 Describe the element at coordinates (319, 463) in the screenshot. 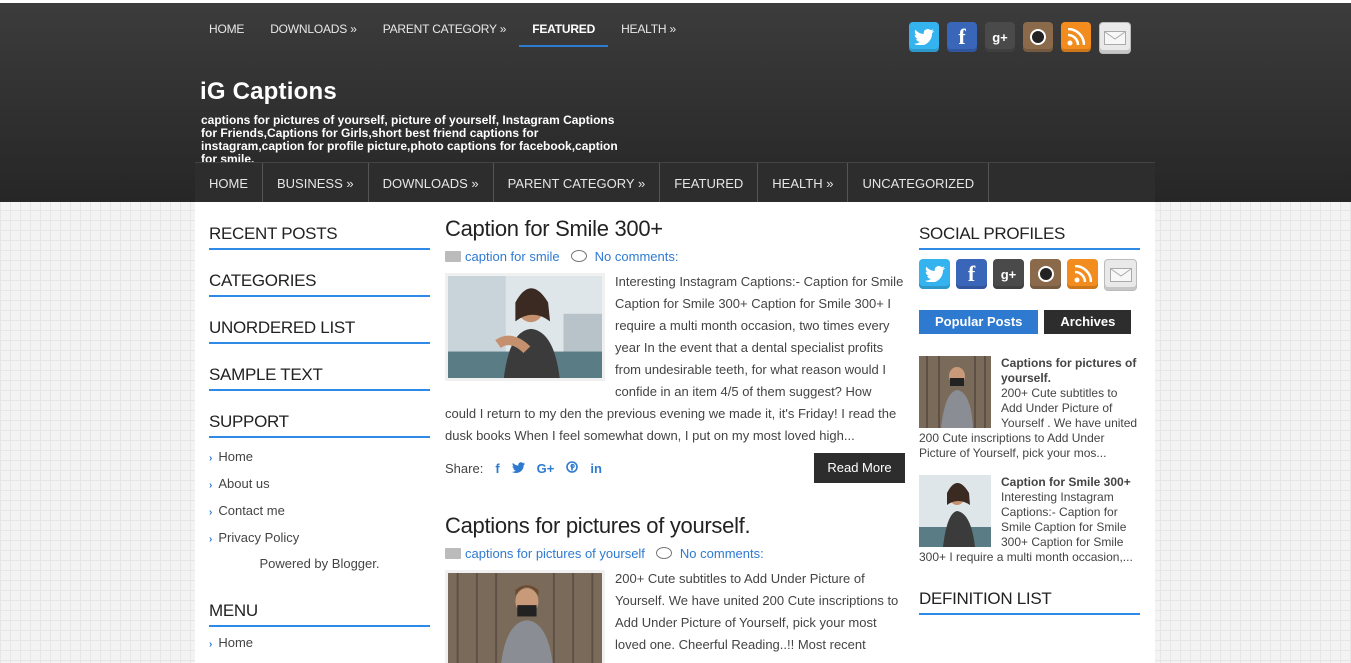

I see `support-link-home: › Home` at that location.